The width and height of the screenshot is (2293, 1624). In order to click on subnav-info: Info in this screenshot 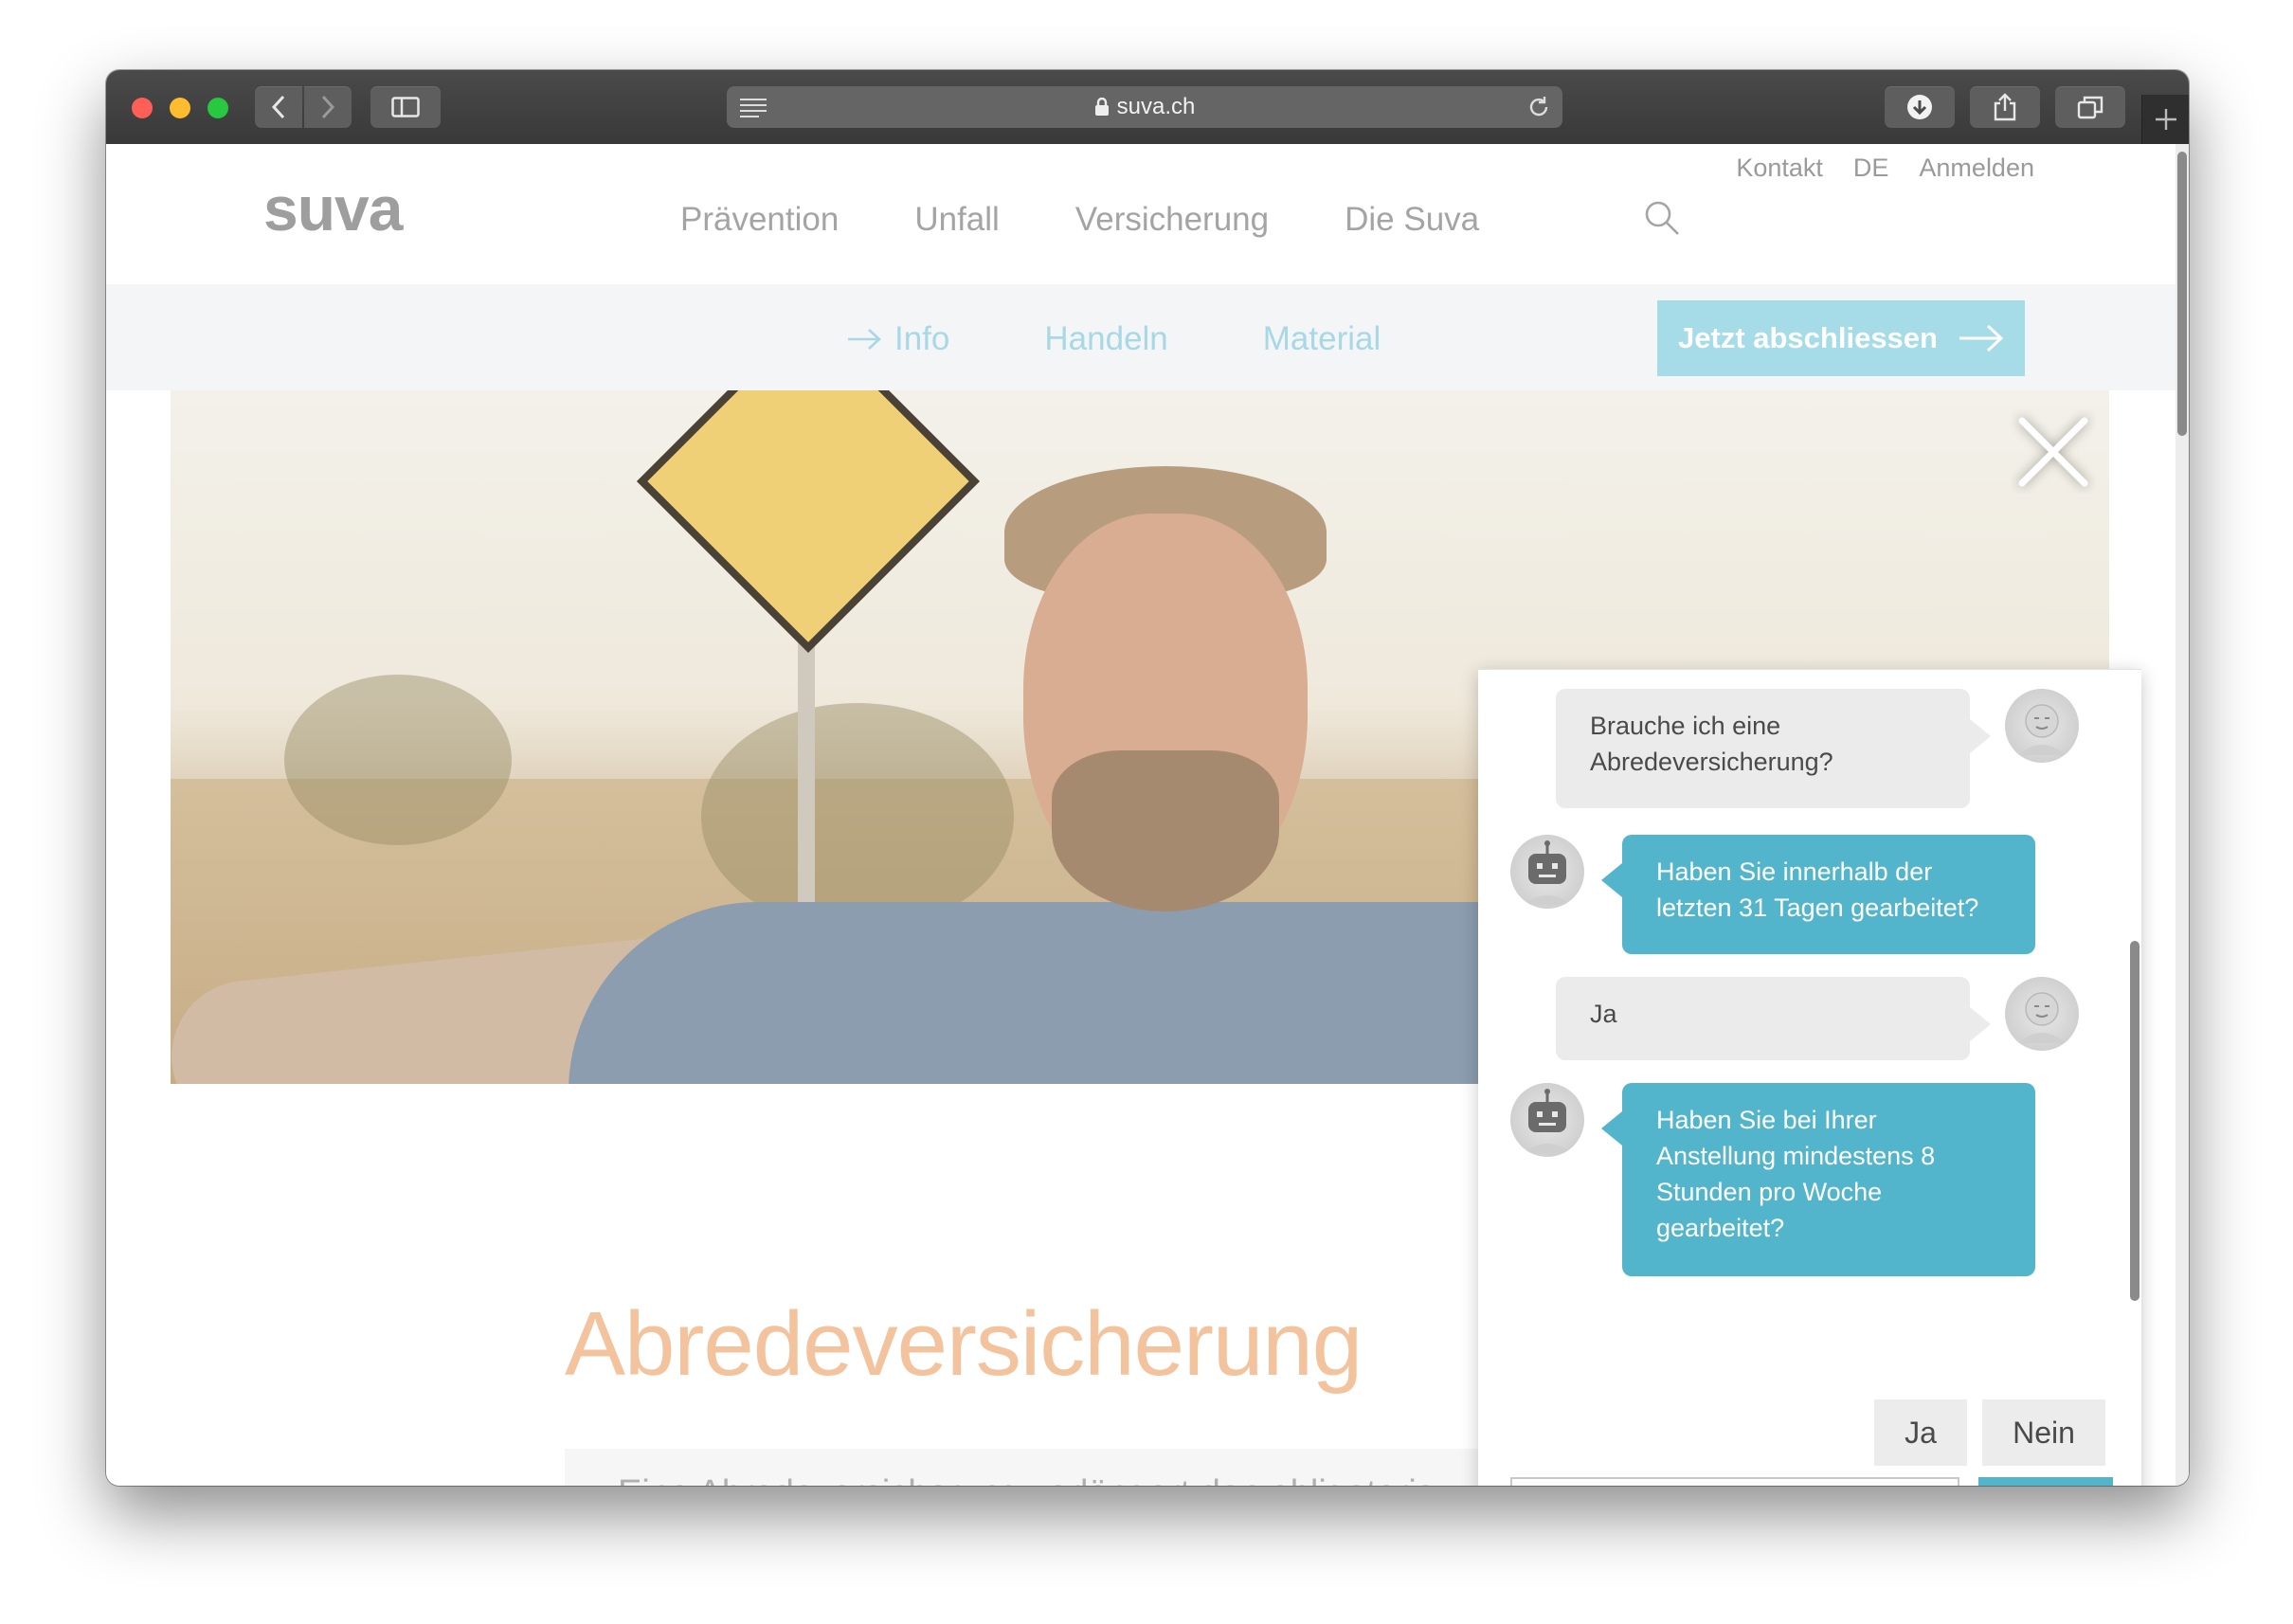, I will do `click(898, 339)`.